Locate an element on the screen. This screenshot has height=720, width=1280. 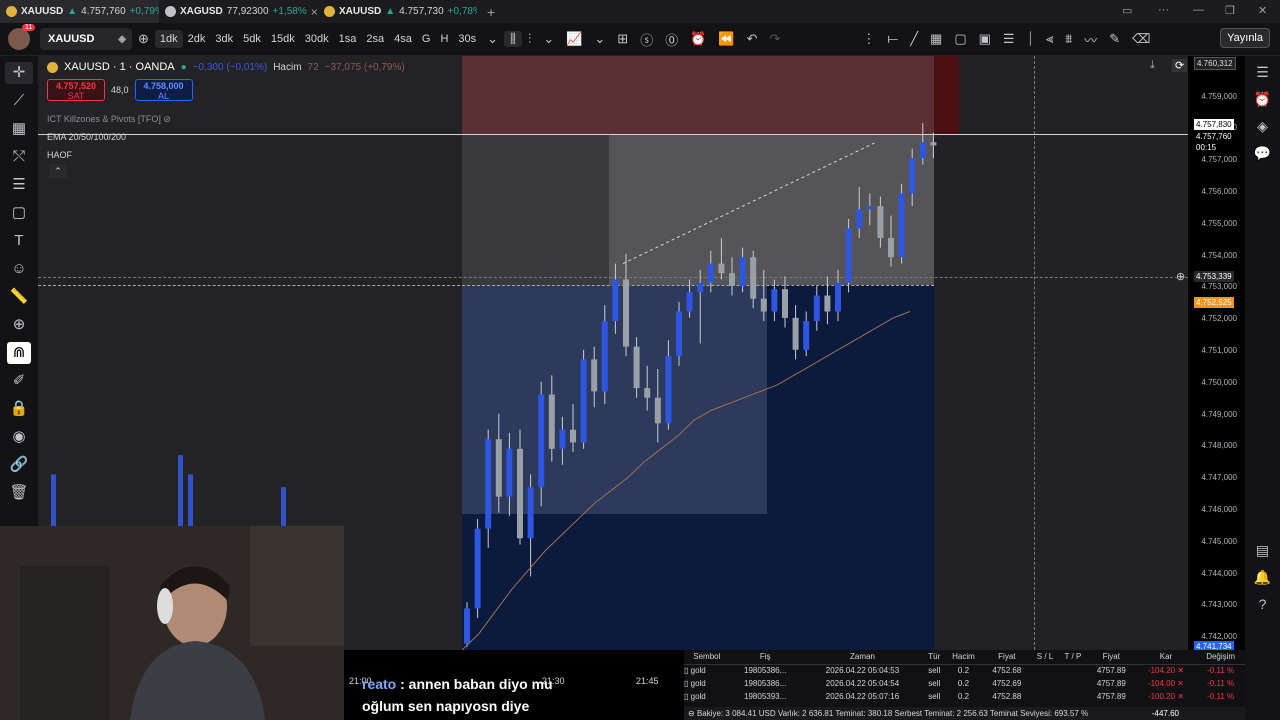
crosshair-plus-icon: ⊕ is located at coordinates (1180, 276).